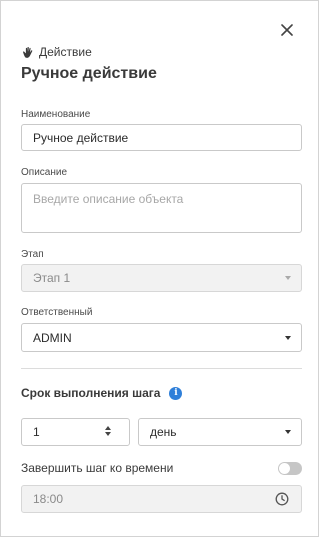 The width and height of the screenshot is (320, 537). I want to click on complete-by-time-row: Завершить шаг ко времени, so click(161, 468).